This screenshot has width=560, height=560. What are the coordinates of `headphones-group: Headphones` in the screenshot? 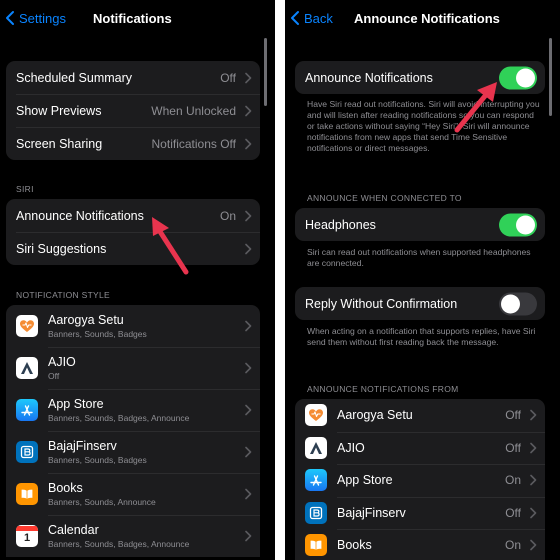 It's located at (420, 224).